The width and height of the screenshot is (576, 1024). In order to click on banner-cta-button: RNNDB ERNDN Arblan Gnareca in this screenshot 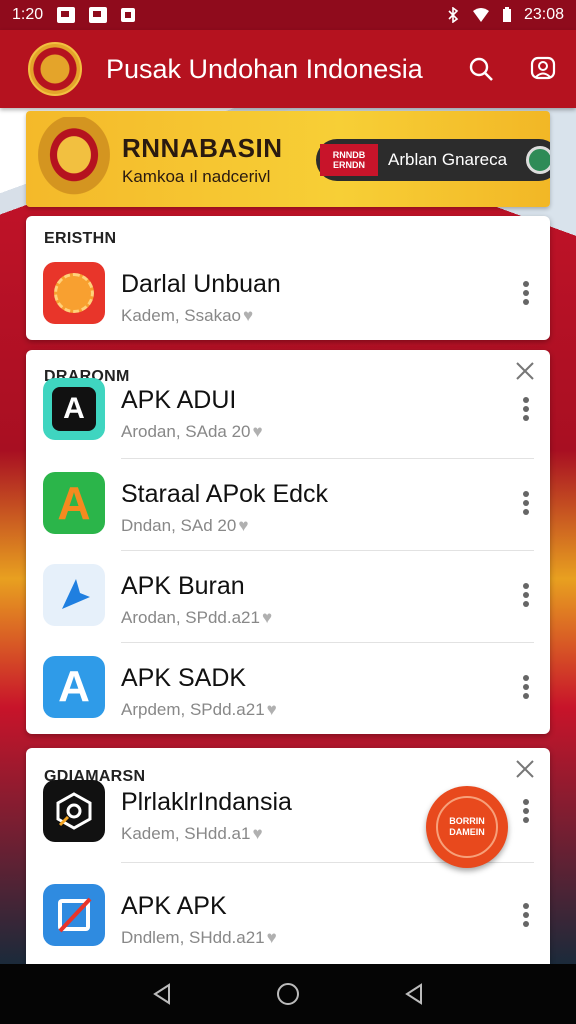, I will do `click(433, 160)`.